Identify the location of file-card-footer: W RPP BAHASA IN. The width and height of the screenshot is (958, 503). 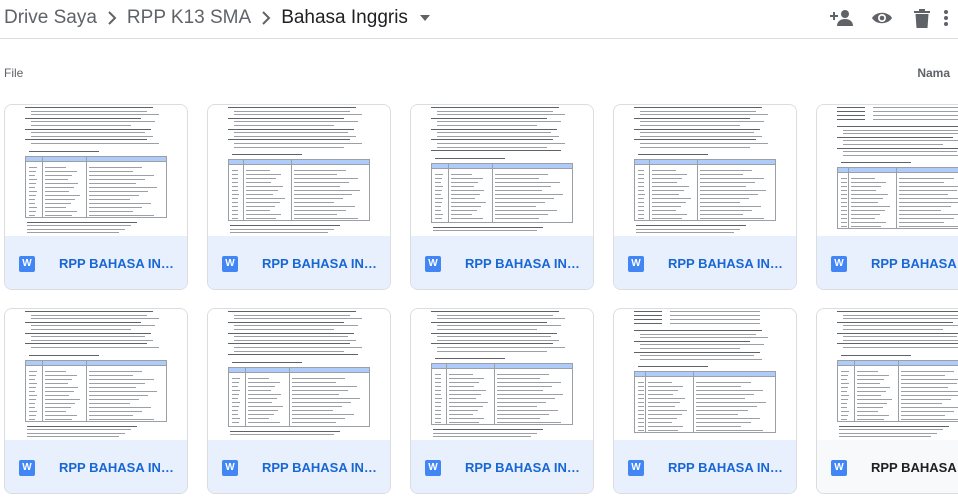
(887, 466).